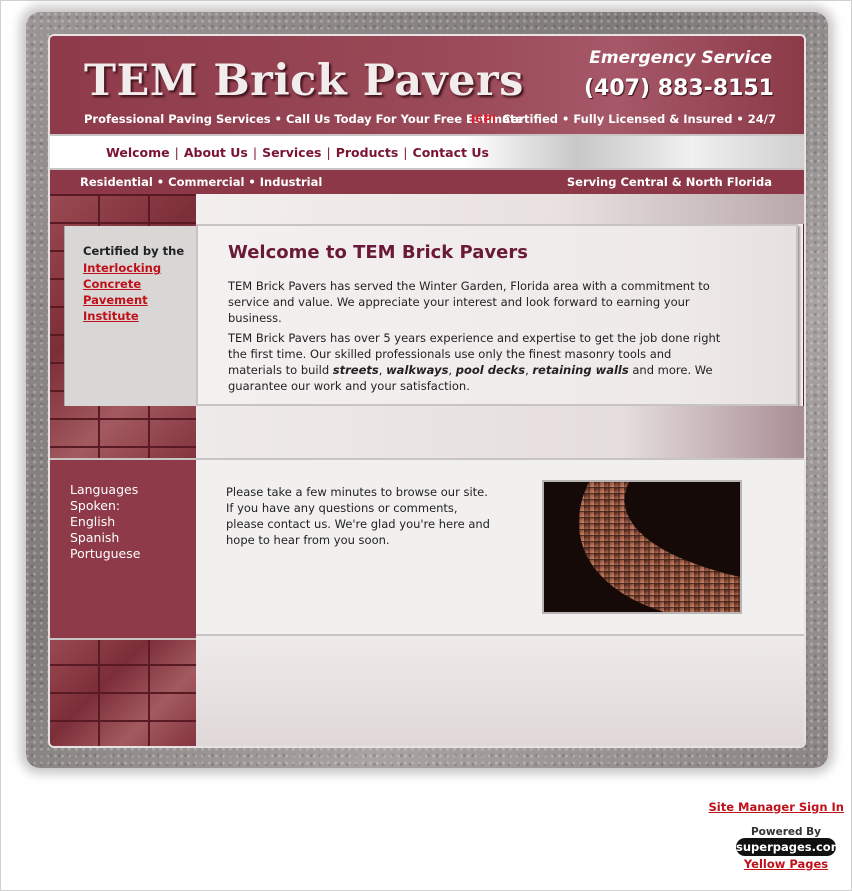 This screenshot has height=891, width=852. Describe the element at coordinates (417, 370) in the screenshot. I see `service-walkways: walkways` at that location.